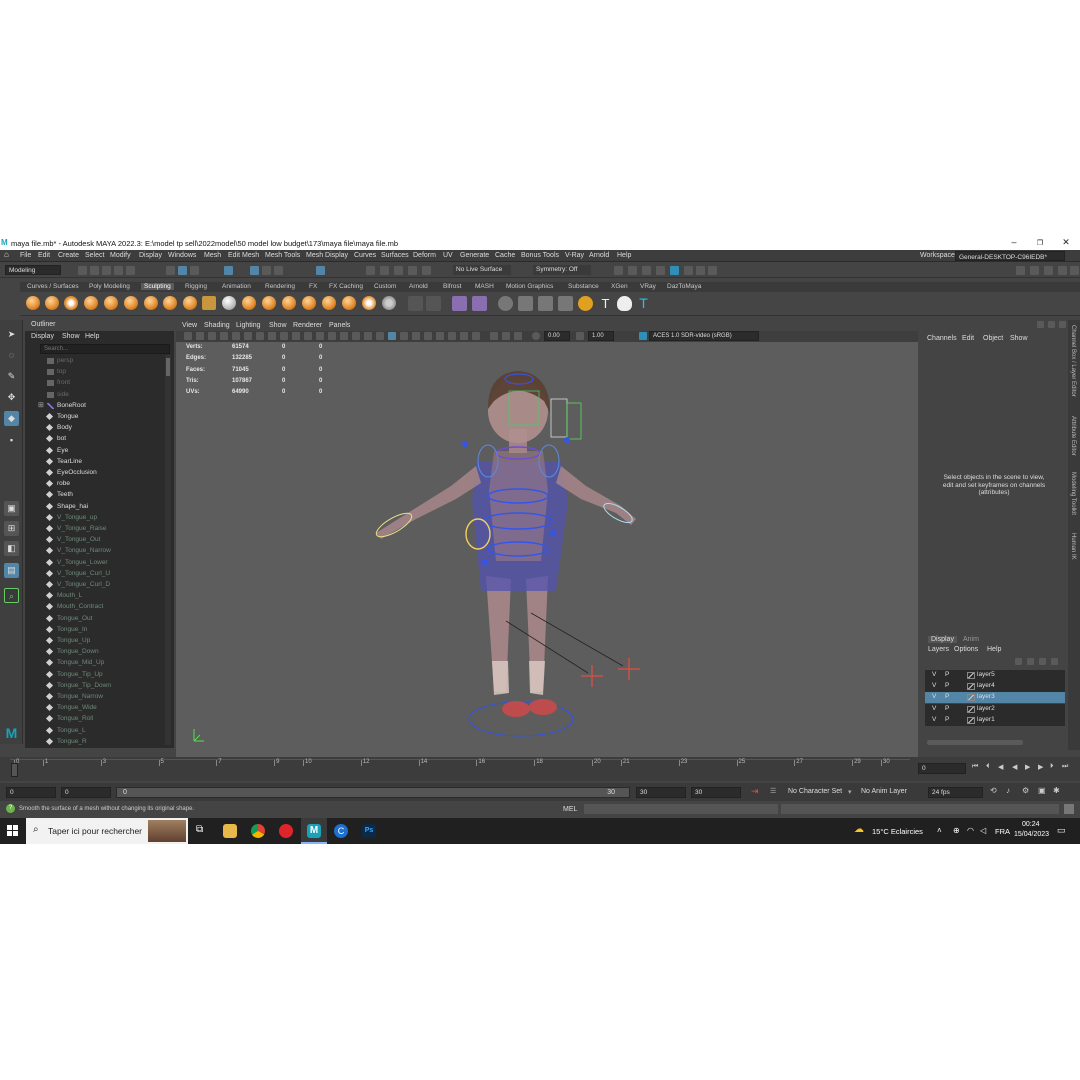 The width and height of the screenshot is (1080, 1080). I want to click on menu-windows: Windows, so click(182, 255).